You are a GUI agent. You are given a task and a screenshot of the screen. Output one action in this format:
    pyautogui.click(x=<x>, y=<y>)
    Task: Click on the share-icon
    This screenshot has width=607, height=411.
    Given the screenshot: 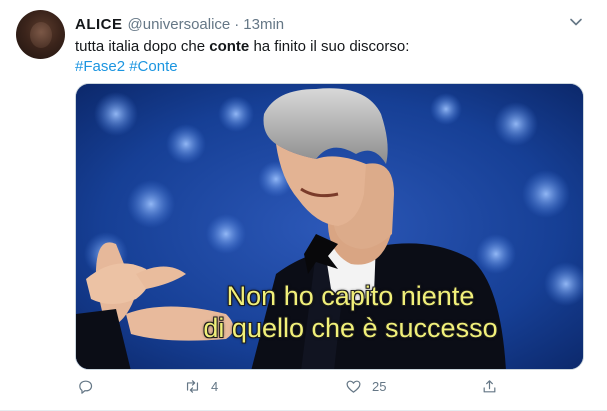 What is the action you would take?
    pyautogui.click(x=489, y=386)
    